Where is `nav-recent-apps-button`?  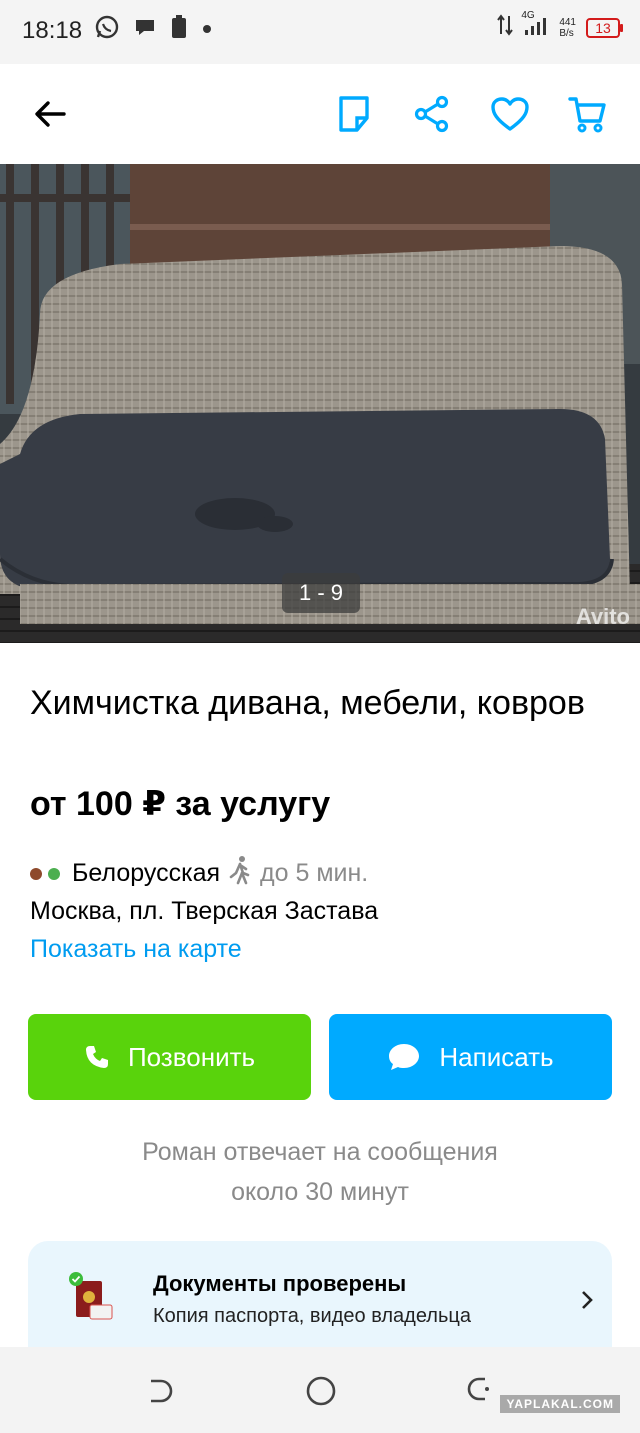 nav-recent-apps-button is located at coordinates (481, 1393).